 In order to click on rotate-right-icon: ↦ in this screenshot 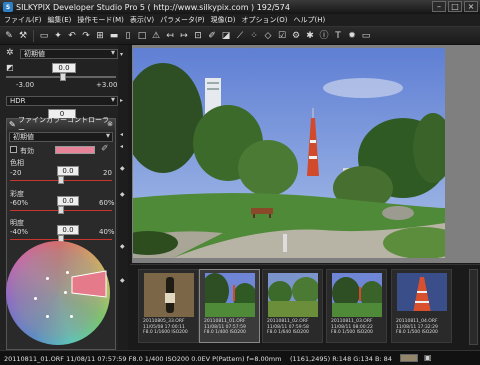, I will do `click(184, 36)`.